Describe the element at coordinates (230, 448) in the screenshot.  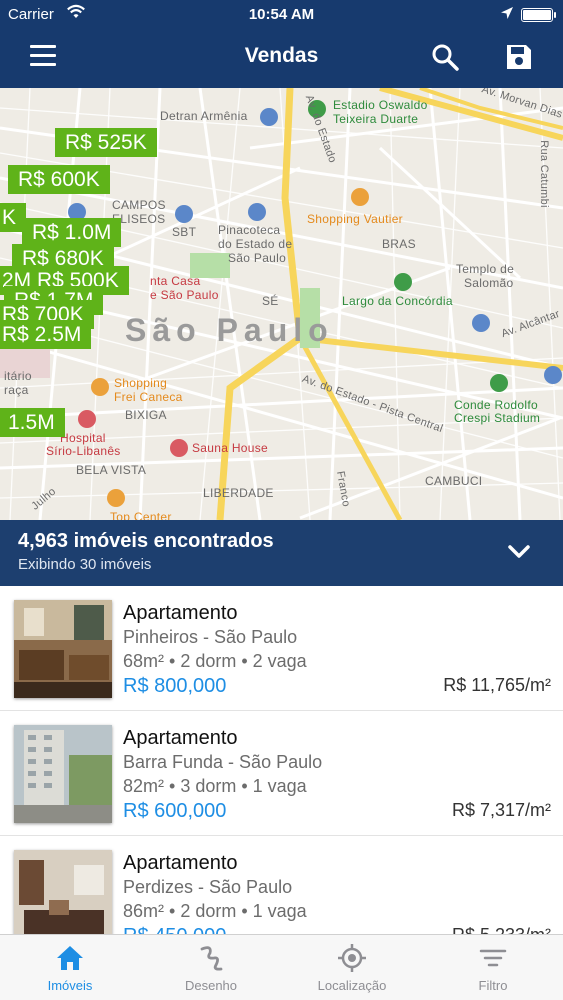
I see `map-label-sauna: Sauna House` at that location.